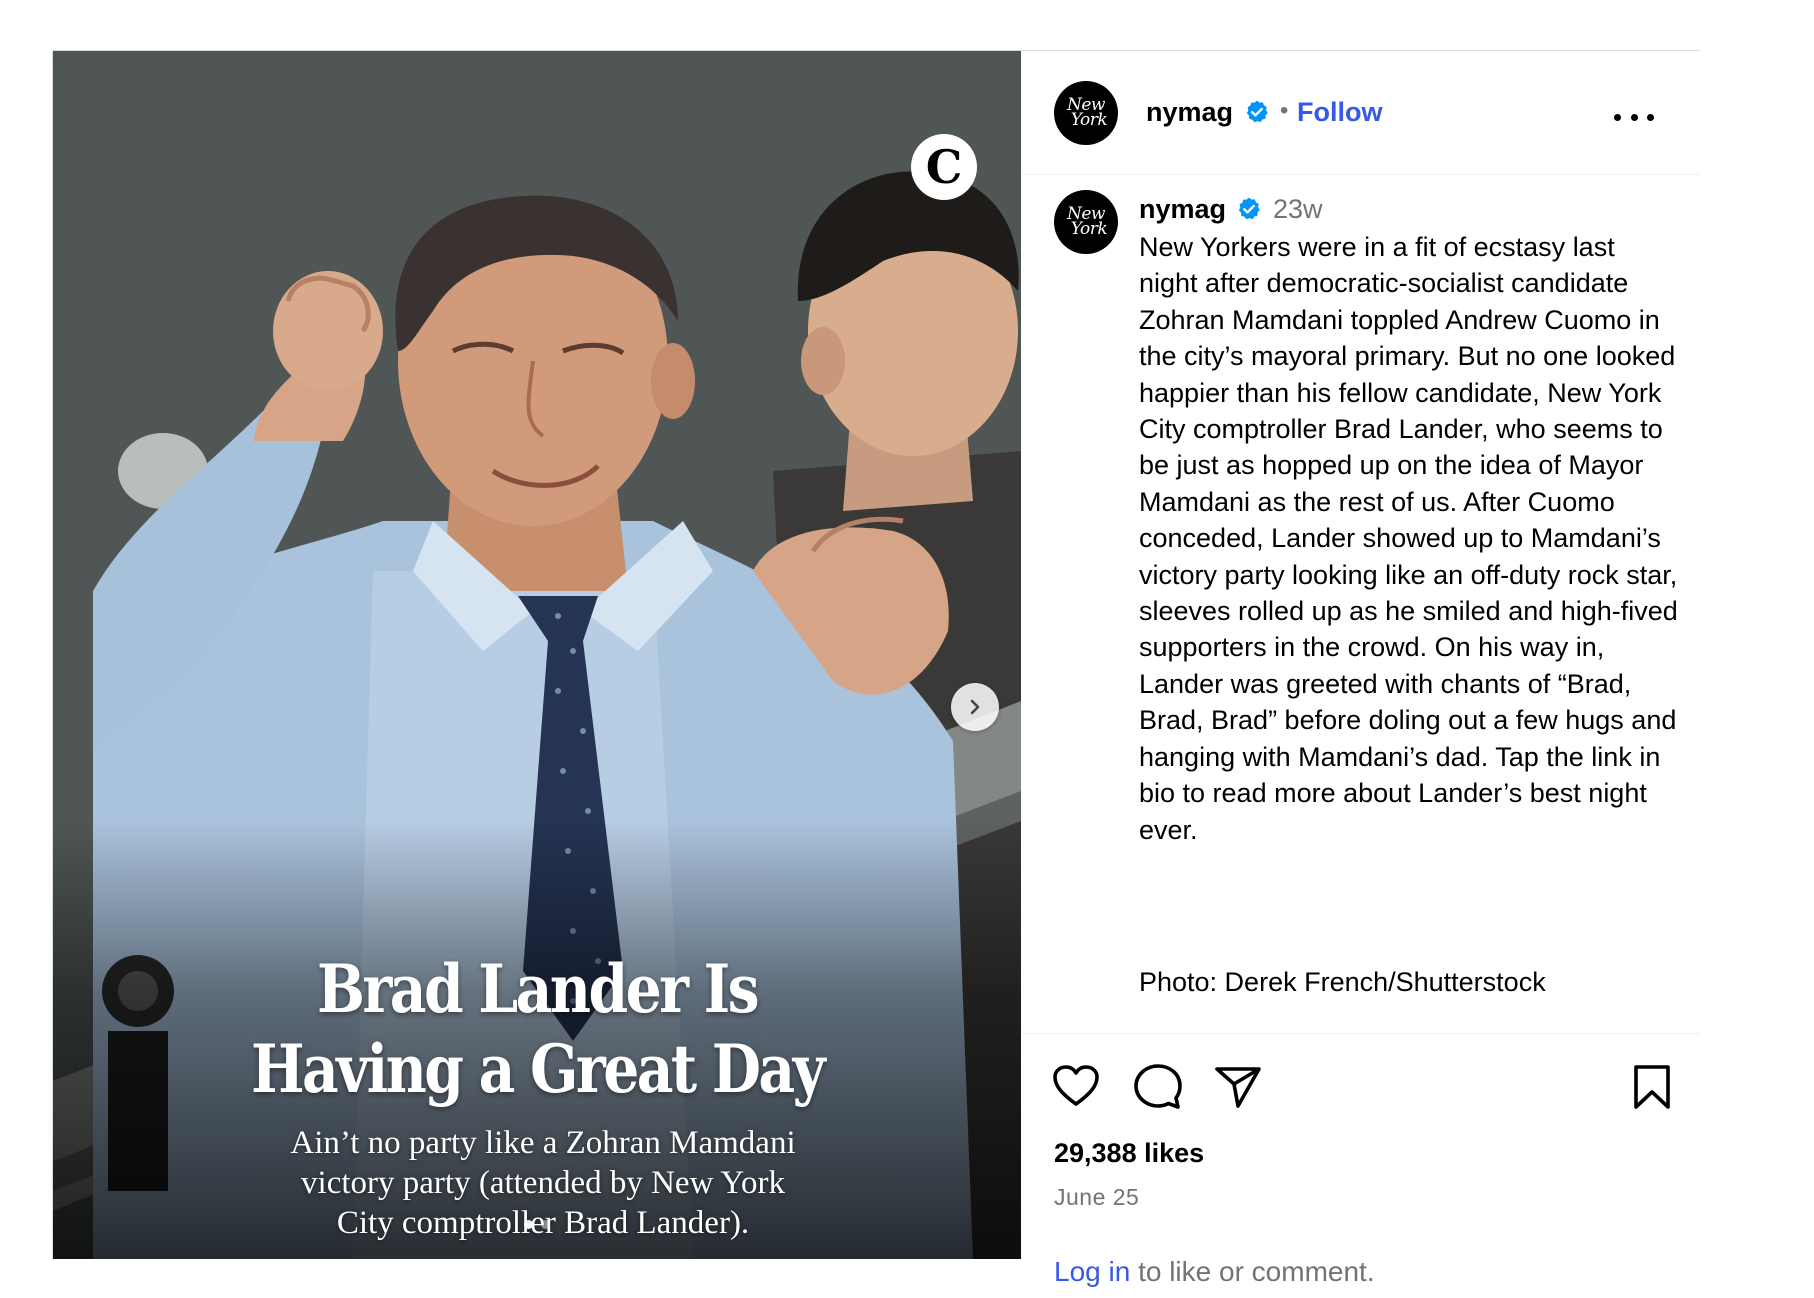 This screenshot has height=1298, width=1814. Describe the element at coordinates (1252, 1271) in the screenshot. I see `login-prompt-text: to like or comment.` at that location.